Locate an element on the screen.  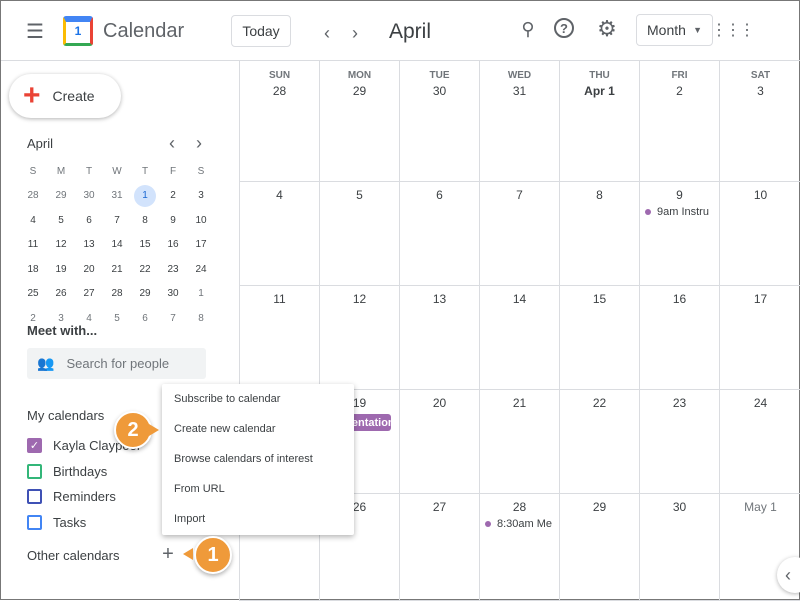
next-month-icon: › is located at coordinates (355, 33).